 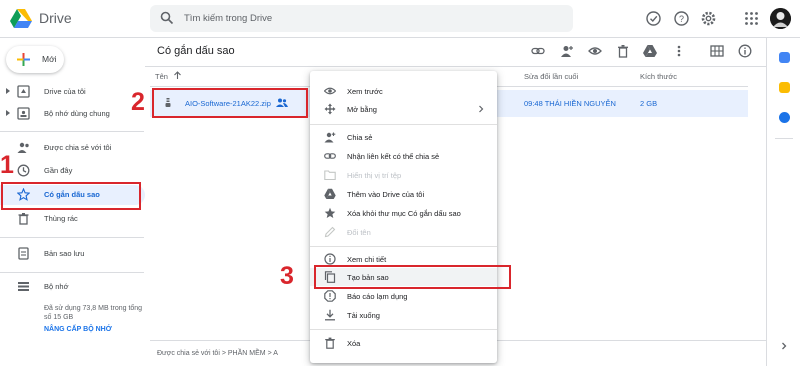 I want to click on preview-eye-icon, so click(x=595, y=51).